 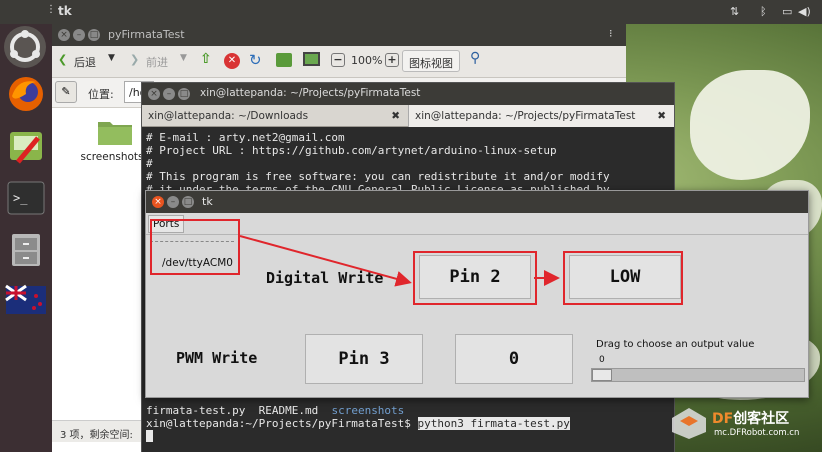 I want to click on dfrobot-logo-icon, so click(x=689, y=423).